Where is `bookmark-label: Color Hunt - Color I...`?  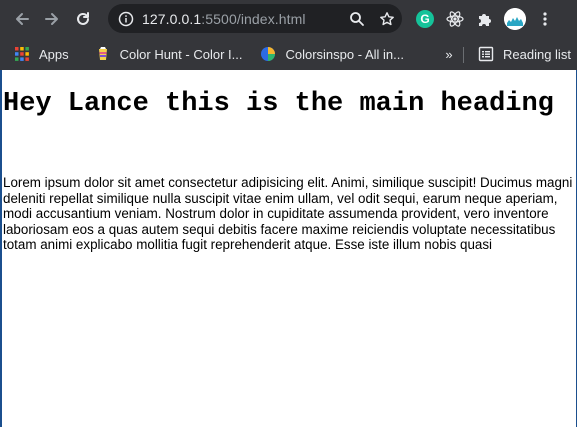
bookmark-label: Color Hunt - Color I... is located at coordinates (181, 54).